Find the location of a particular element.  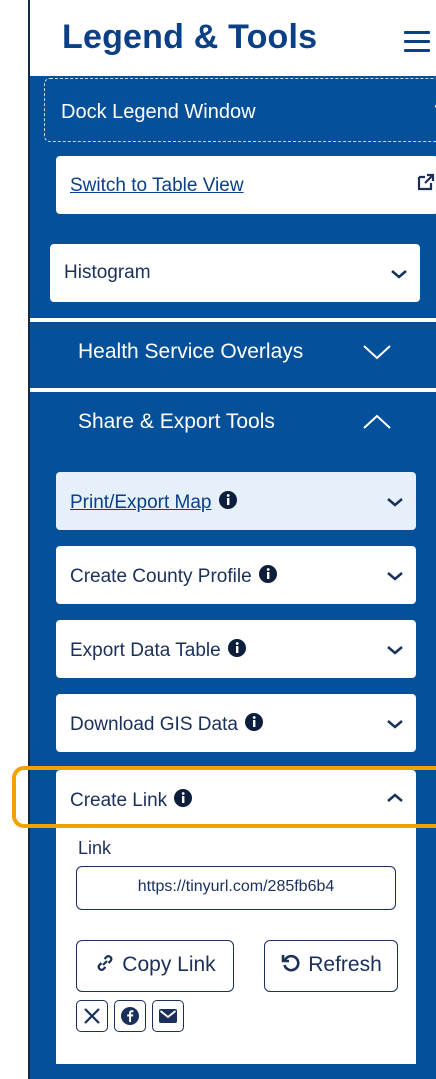

tool-label: Export Data Table is located at coordinates (158, 650).